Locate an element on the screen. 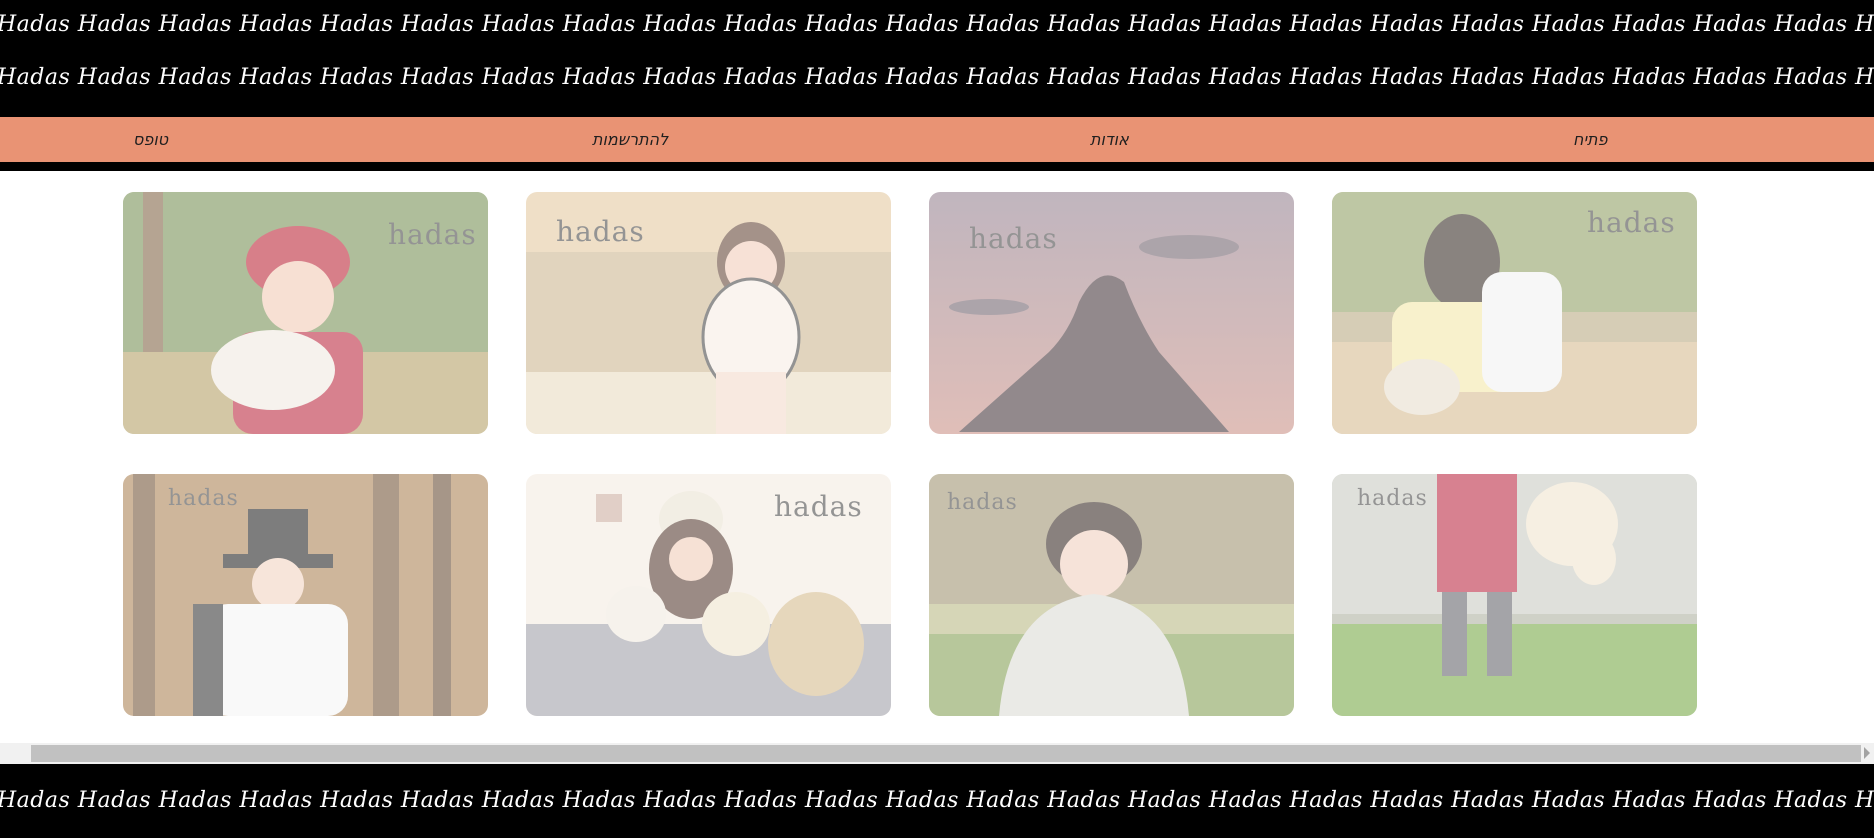  nav-link-home: פתיח is located at coordinates (1590, 139).